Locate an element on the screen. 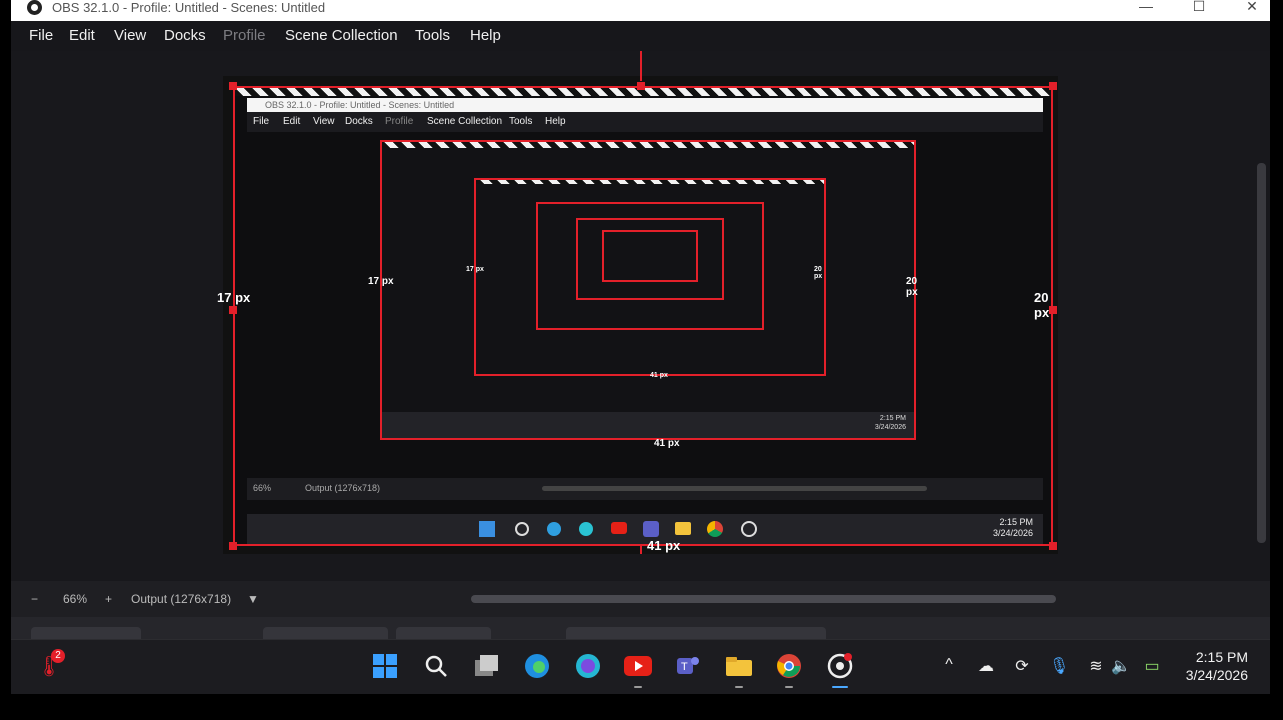 This screenshot has height=720, width=1283. nested-date: 3/24/2026 is located at coordinates (890, 427).